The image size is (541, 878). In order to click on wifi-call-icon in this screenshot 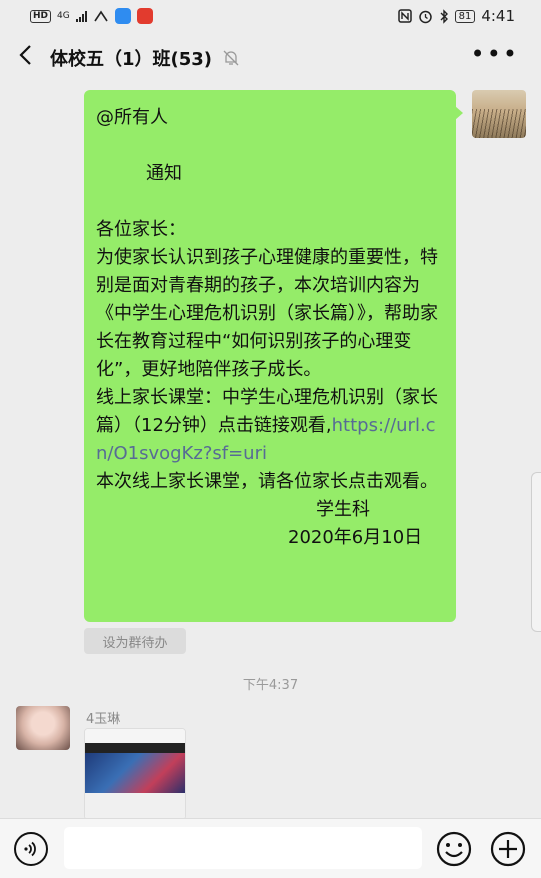, I will do `click(101, 16)`.